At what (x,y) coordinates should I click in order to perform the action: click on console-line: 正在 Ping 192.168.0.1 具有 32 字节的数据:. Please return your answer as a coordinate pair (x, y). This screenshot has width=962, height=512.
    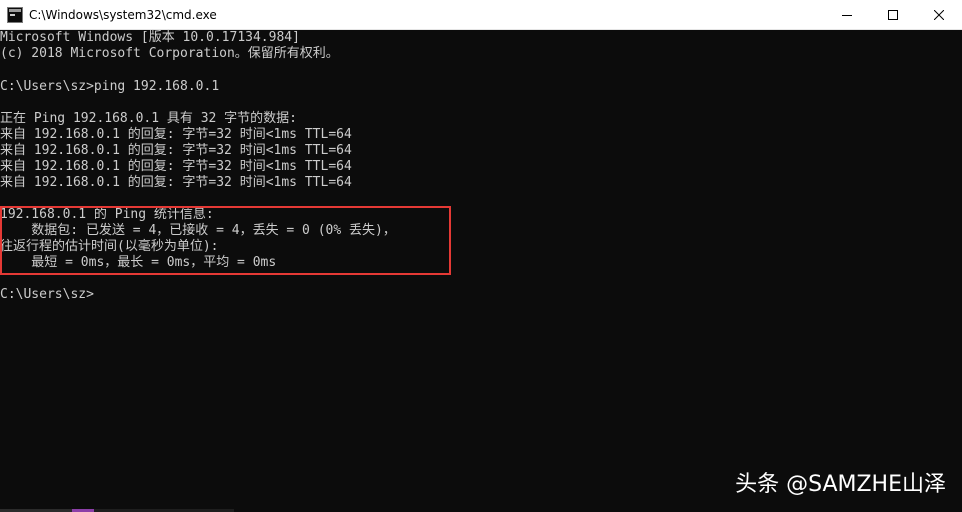
    Looking at the image, I should click on (149, 118).